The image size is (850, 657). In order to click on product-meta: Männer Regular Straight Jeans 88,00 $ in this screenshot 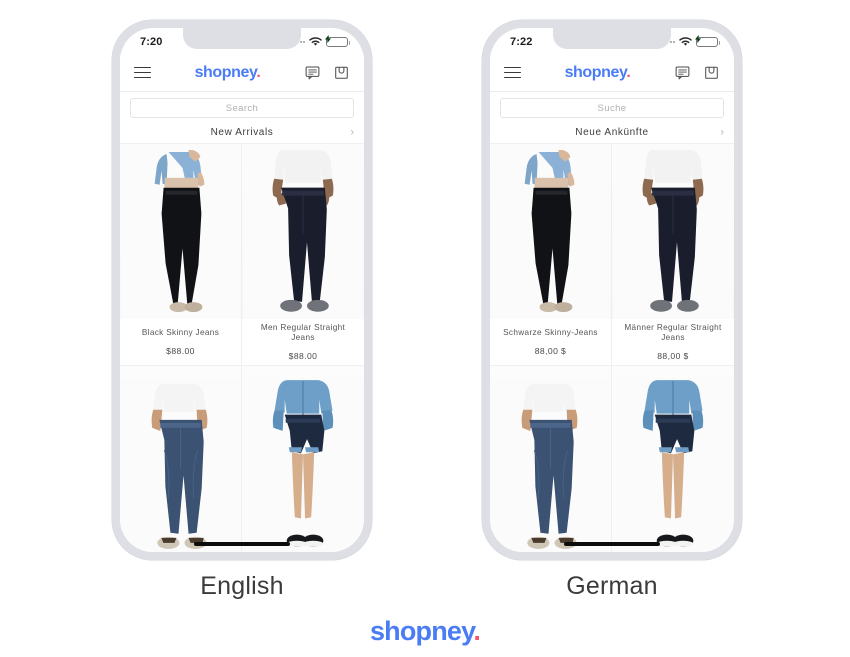, I will do `click(673, 341)`.